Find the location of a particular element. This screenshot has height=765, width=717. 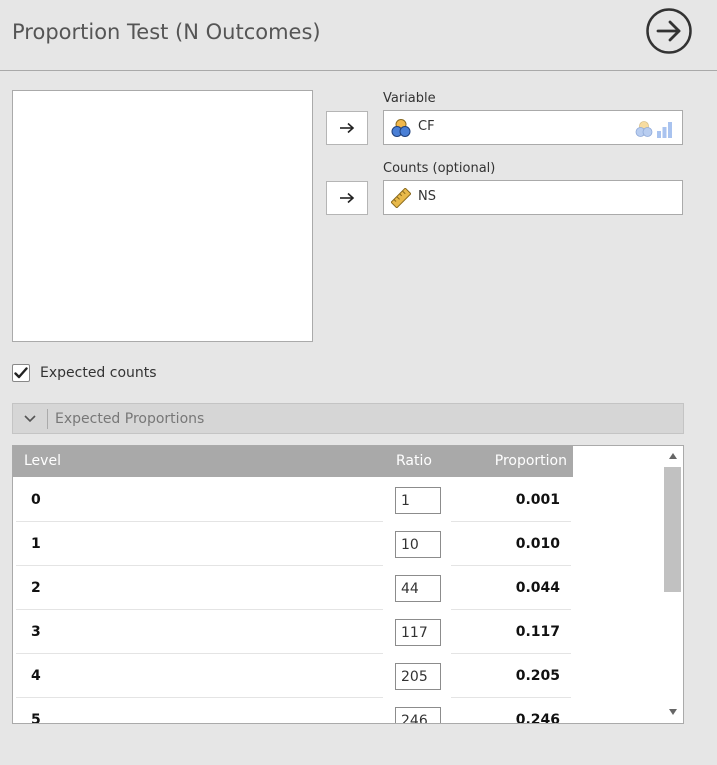

scrollbar-thumb is located at coordinates (672, 529).